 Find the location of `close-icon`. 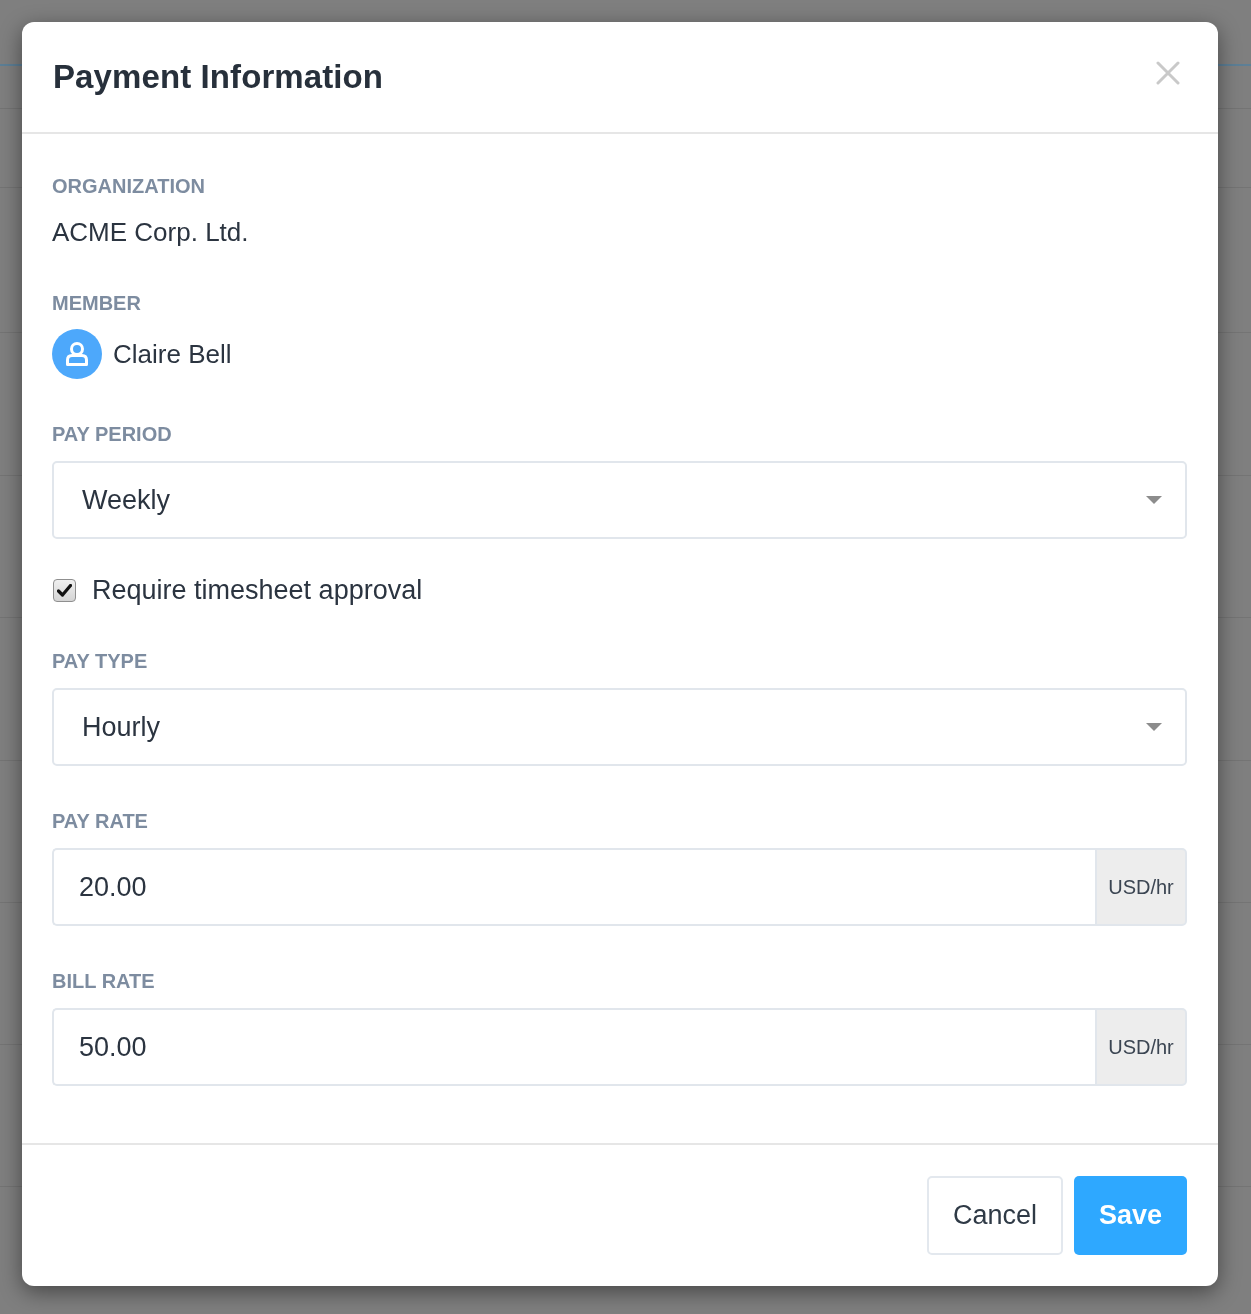

close-icon is located at coordinates (1168, 72).